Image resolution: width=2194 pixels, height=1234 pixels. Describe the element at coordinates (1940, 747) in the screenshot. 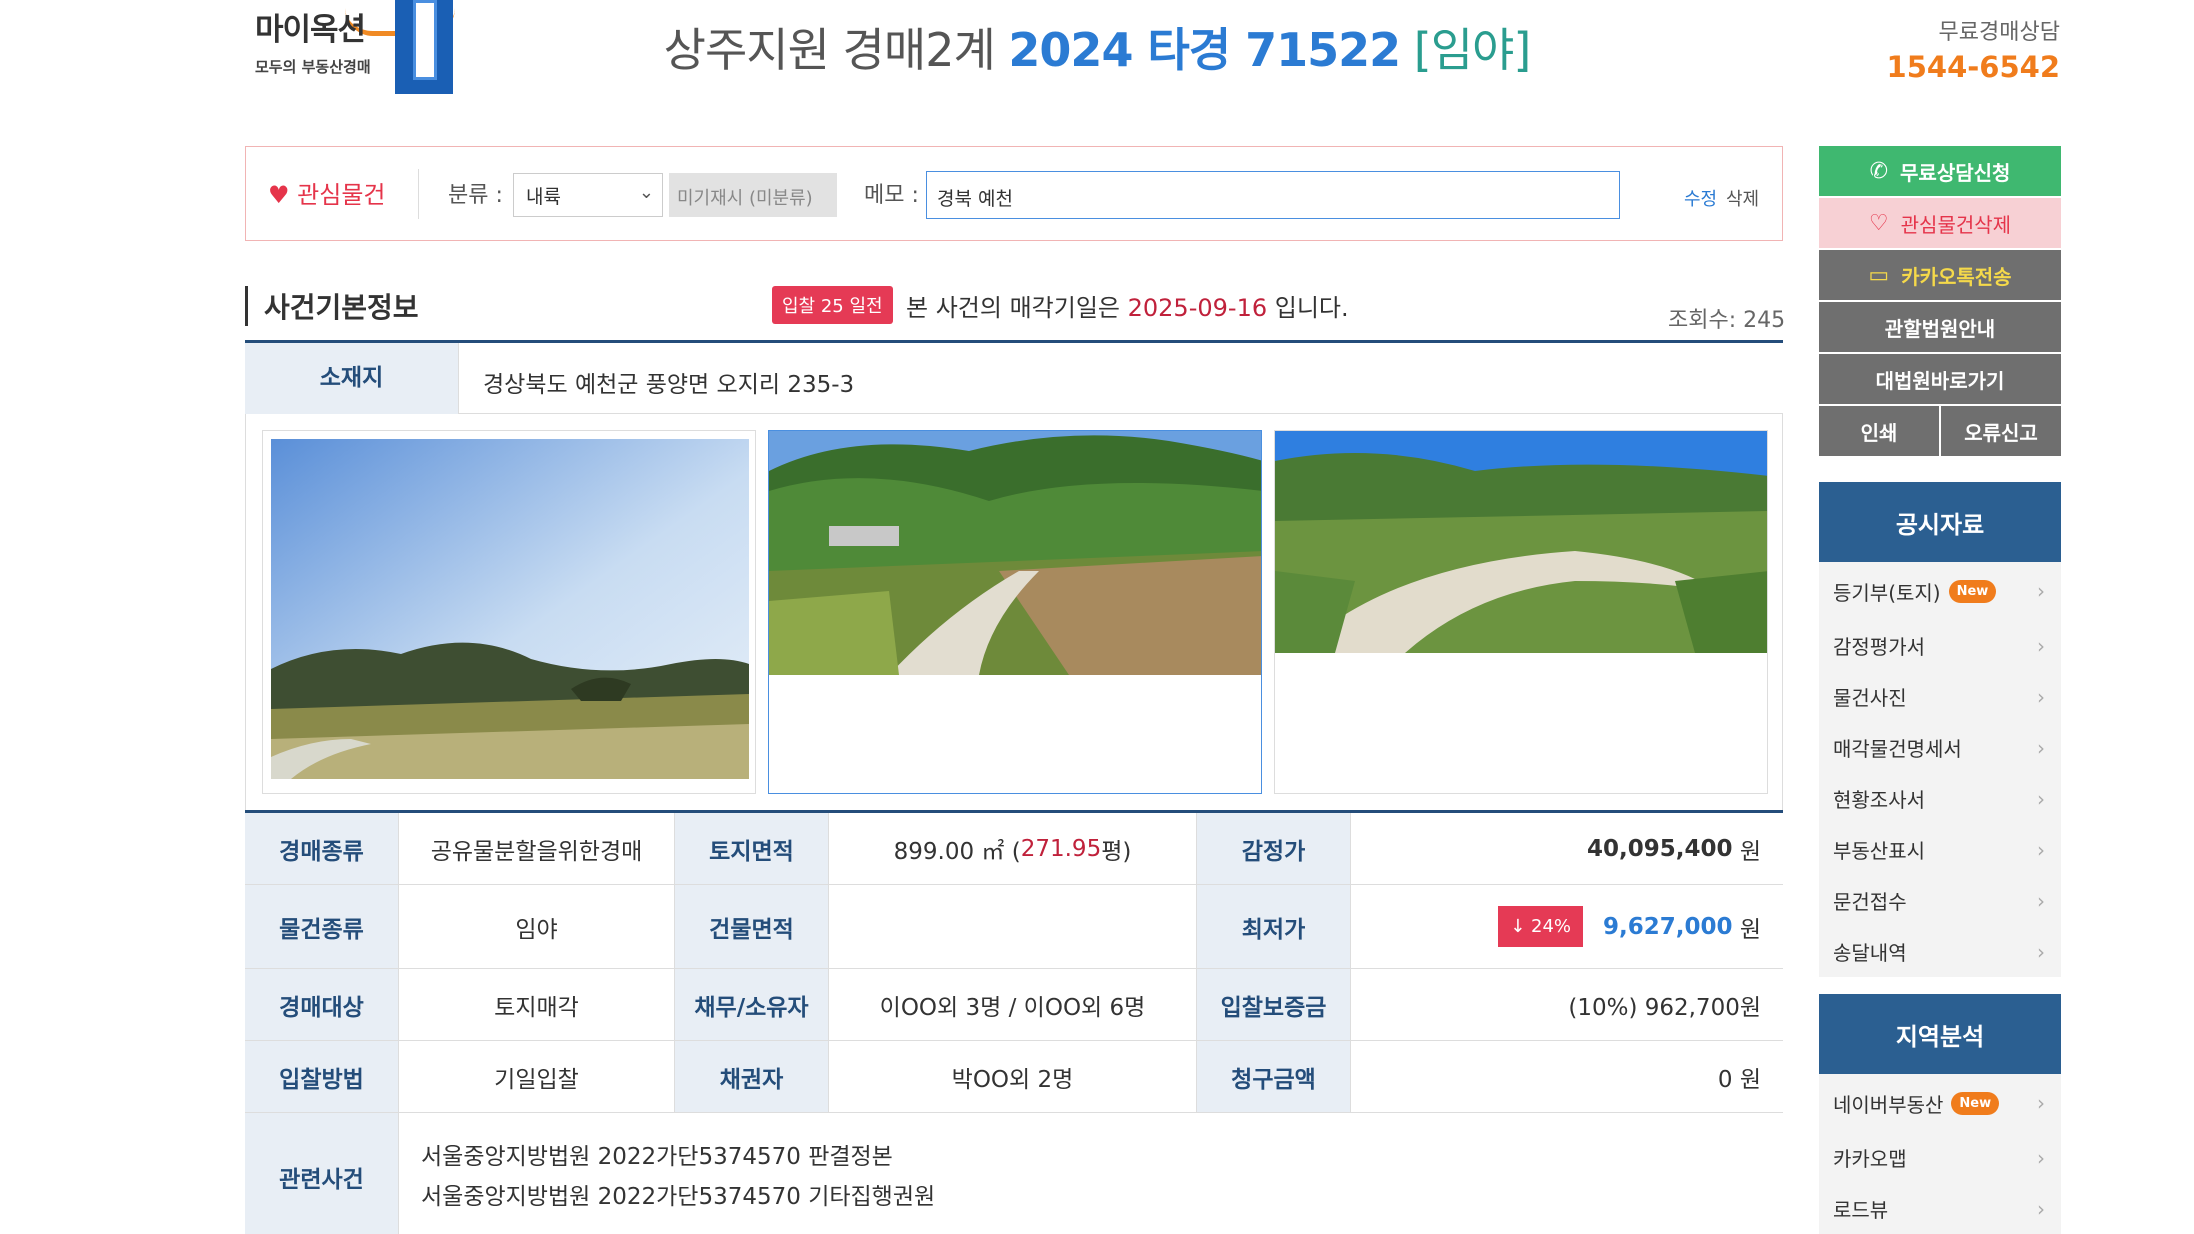

I see `doc-link-sale-spec: 매각물건명세서 ›` at that location.